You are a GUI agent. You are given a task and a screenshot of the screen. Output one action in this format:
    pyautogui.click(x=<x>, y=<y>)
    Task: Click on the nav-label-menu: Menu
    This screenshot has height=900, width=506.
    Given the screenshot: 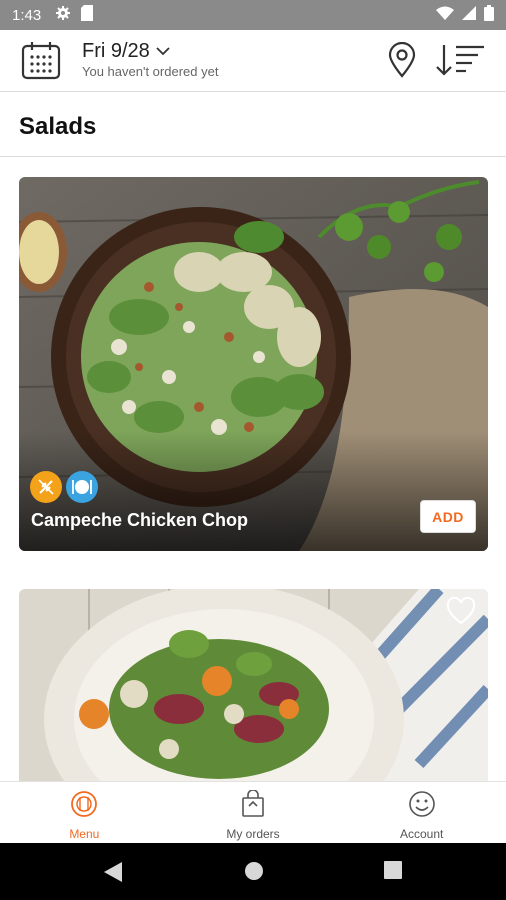 What is the action you would take?
    pyautogui.click(x=84, y=834)
    